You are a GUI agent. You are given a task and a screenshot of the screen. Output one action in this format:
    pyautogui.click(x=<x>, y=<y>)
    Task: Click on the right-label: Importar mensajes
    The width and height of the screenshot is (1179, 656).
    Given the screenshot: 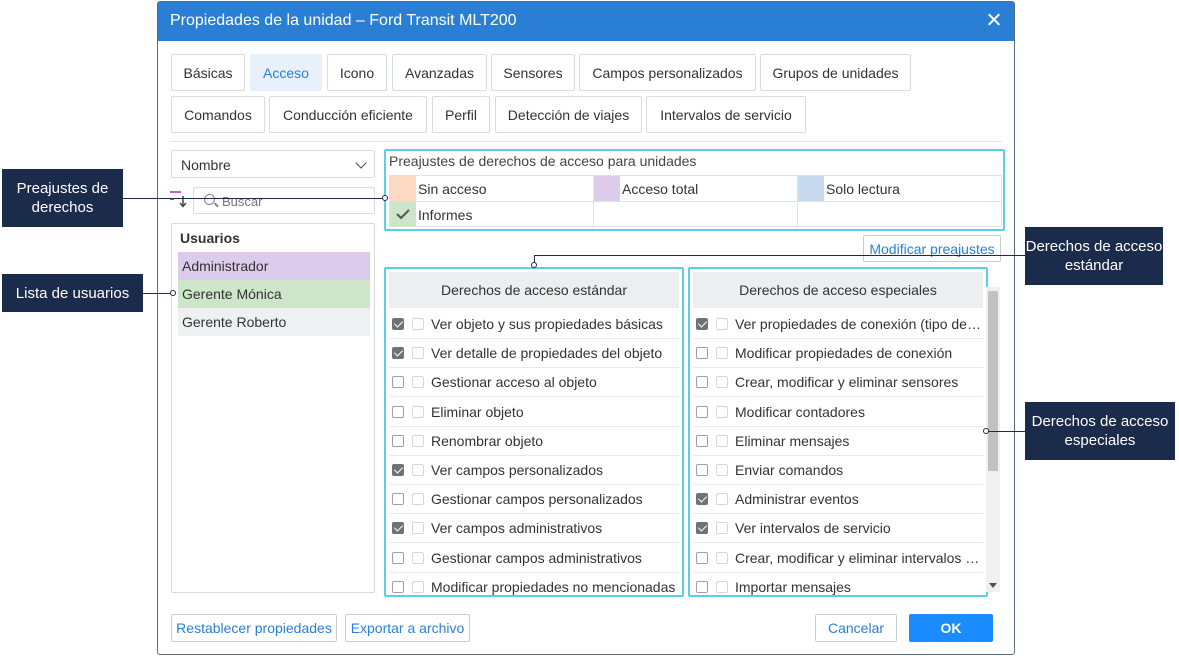 What is the action you would take?
    pyautogui.click(x=793, y=586)
    